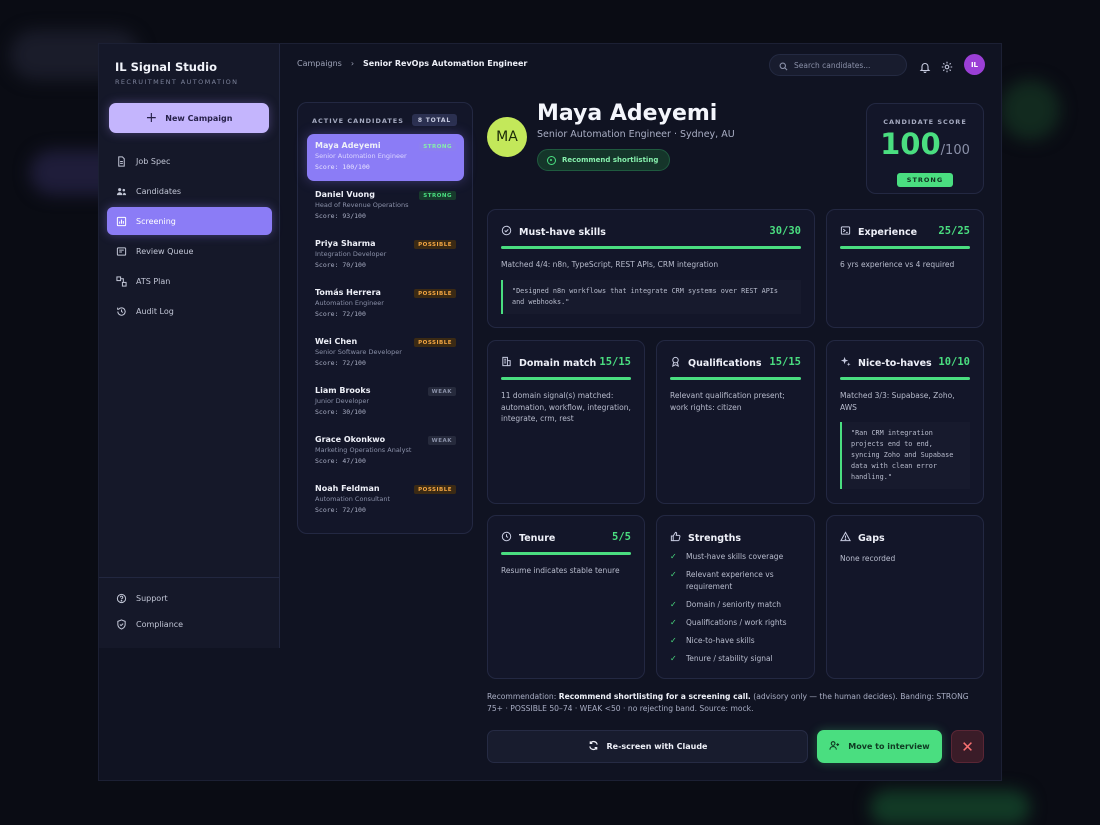  I want to click on building-icon, so click(506, 363).